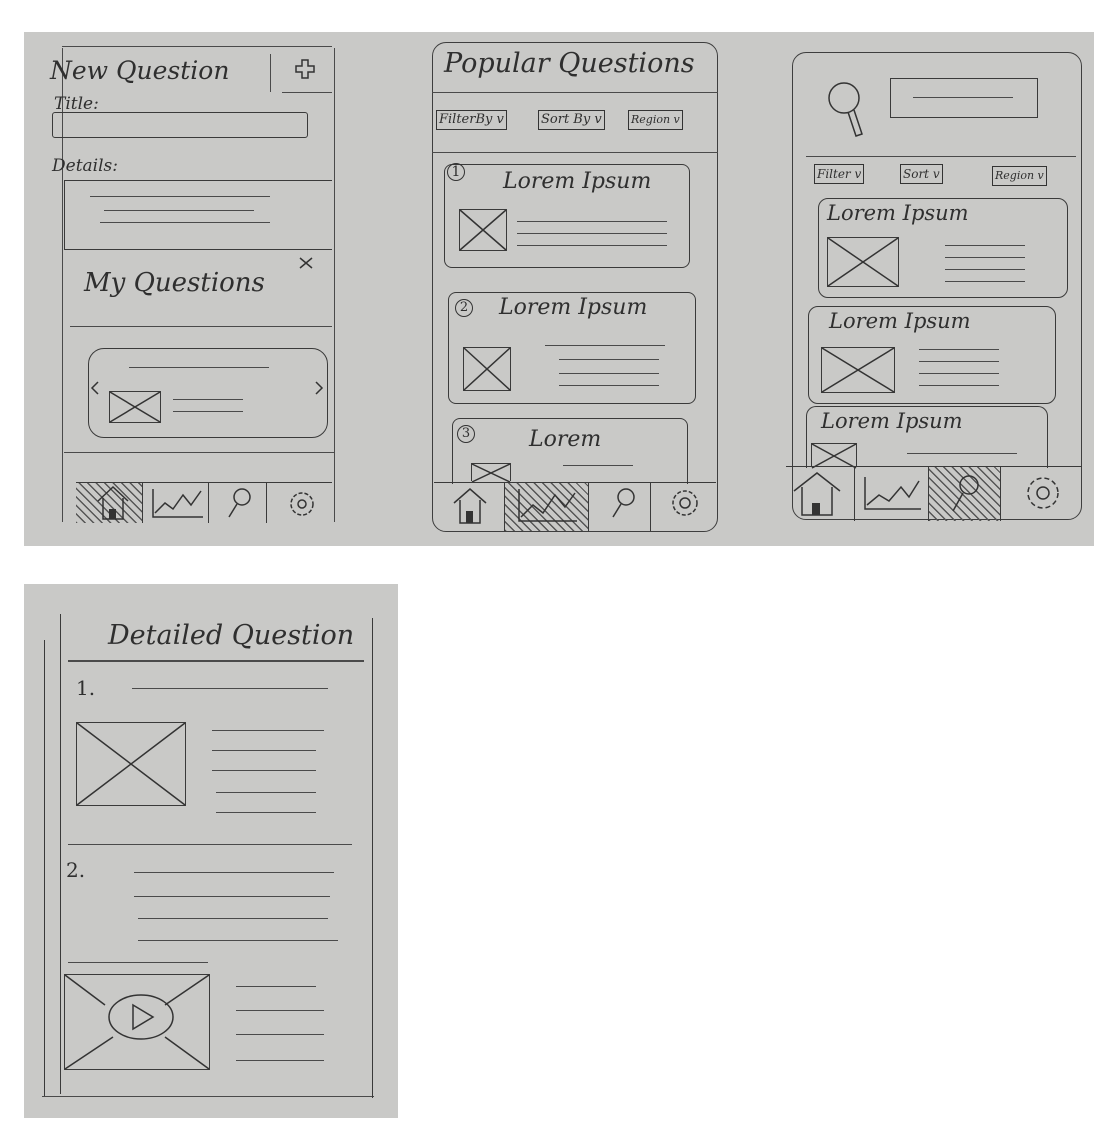  What do you see at coordinates (198, 215) in the screenshot?
I see `details-input` at bounding box center [198, 215].